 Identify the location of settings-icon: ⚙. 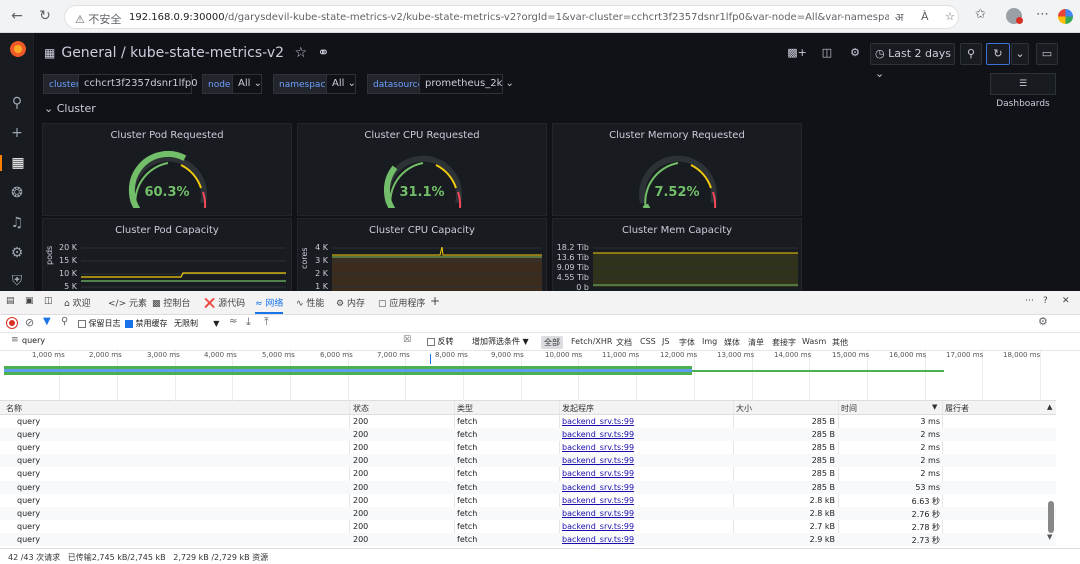
(855, 54).